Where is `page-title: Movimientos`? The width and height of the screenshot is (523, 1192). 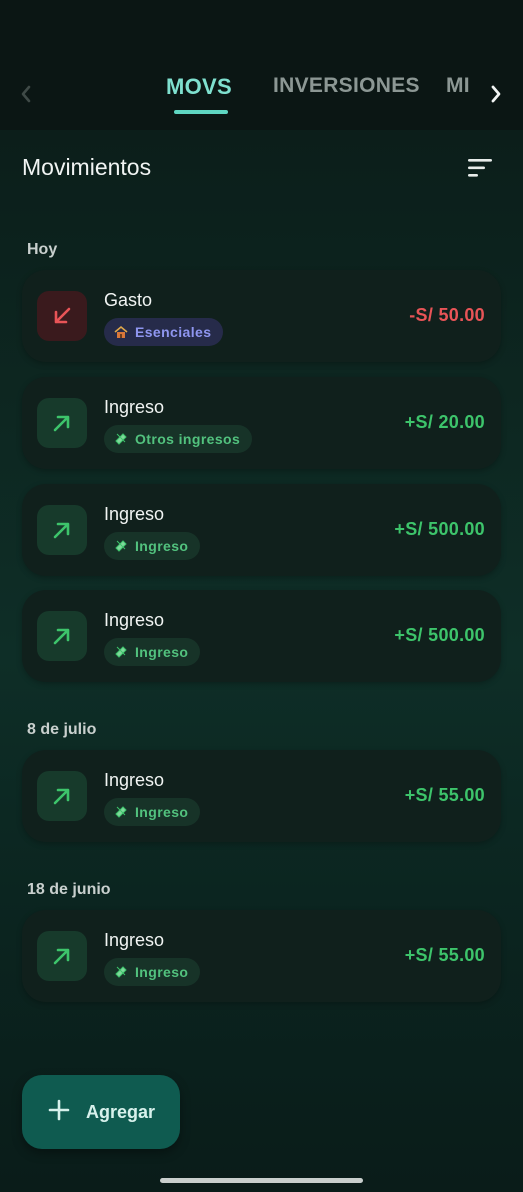
page-title: Movimientos is located at coordinates (87, 167).